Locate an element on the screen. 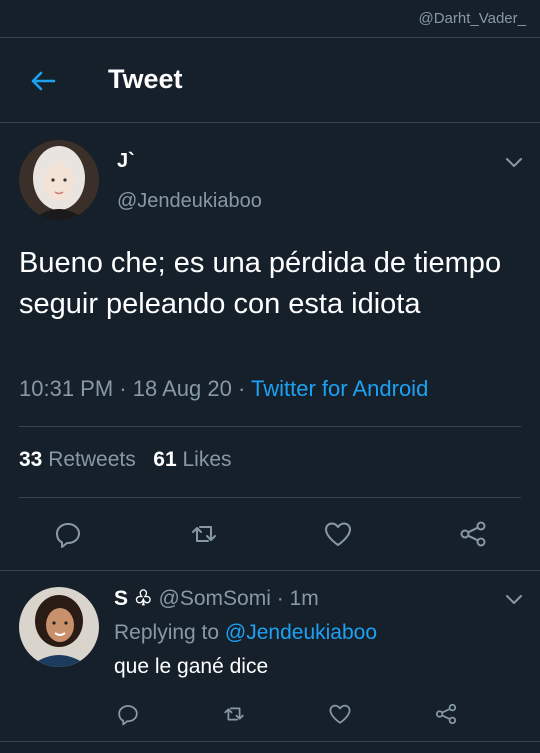 This screenshot has height=753, width=540. likes-stat: 61 Likes is located at coordinates (192, 459).